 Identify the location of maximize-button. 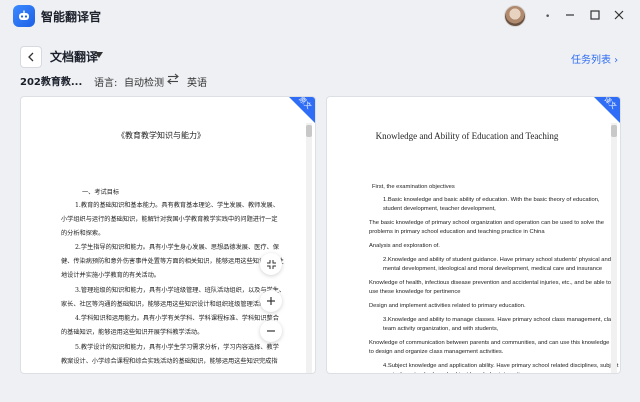
(595, 15).